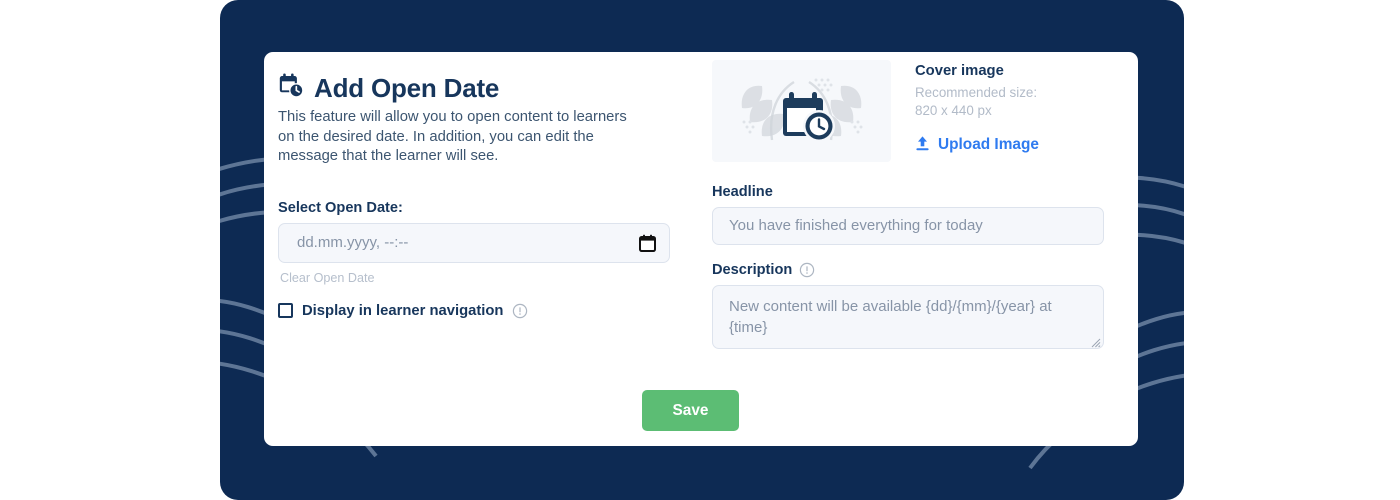 Image resolution: width=1400 pixels, height=500 pixels. Describe the element at coordinates (922, 145) in the screenshot. I see `upload-icon` at that location.